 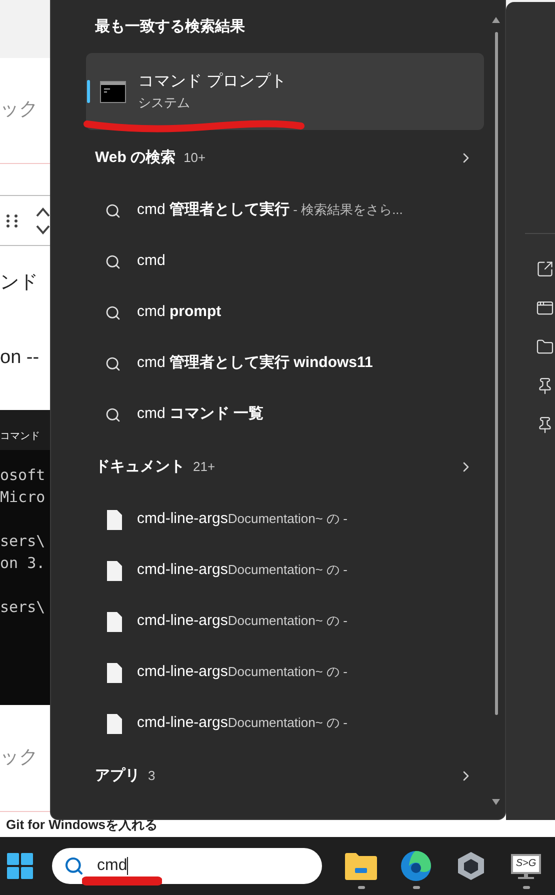 What do you see at coordinates (125, 776) in the screenshot?
I see `section-title: アプリ 3` at bounding box center [125, 776].